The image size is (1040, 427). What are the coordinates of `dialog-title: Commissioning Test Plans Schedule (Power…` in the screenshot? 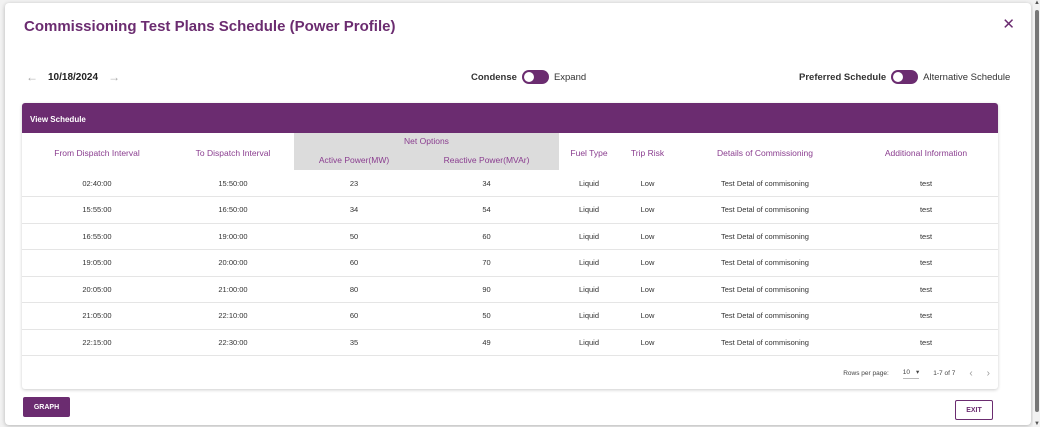 It's located at (210, 26).